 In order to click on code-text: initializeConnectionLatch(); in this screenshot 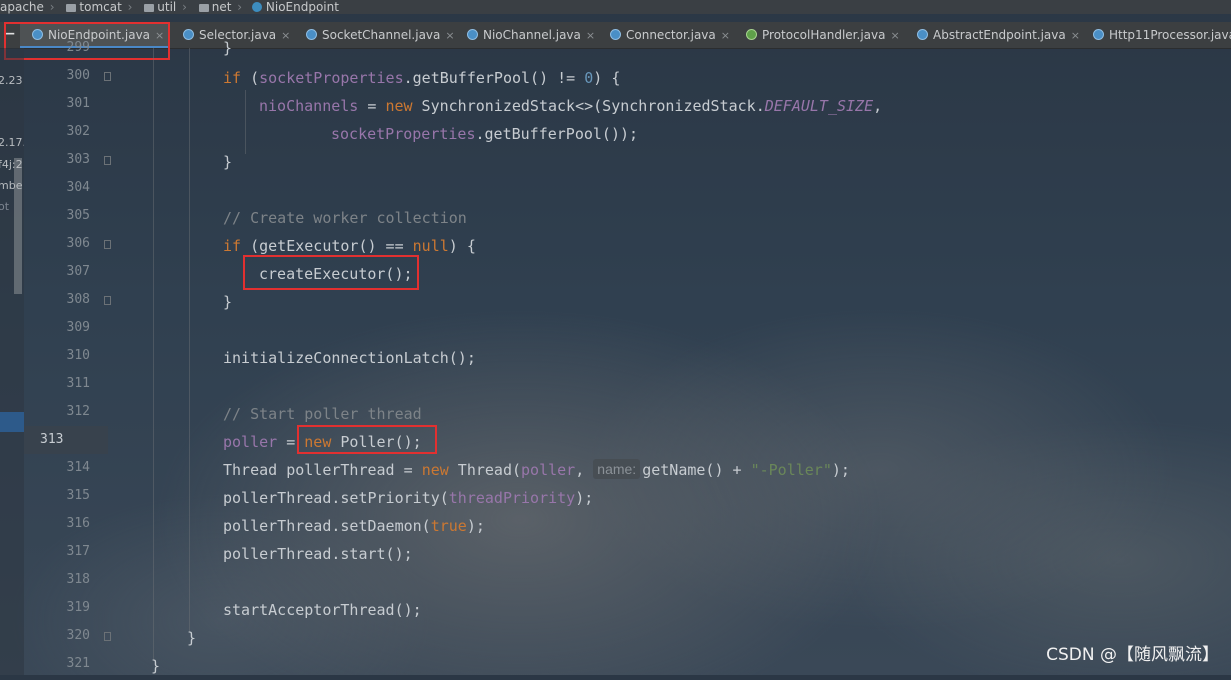, I will do `click(349, 358)`.